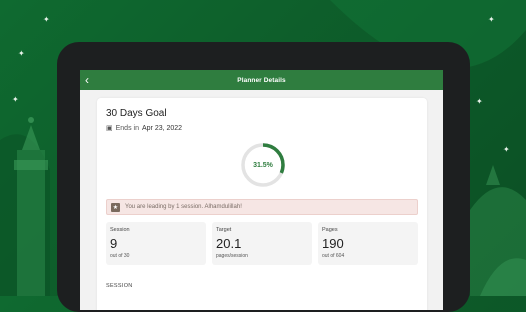 This screenshot has height=312, width=526. I want to click on stat-sub: pages/session, so click(232, 256).